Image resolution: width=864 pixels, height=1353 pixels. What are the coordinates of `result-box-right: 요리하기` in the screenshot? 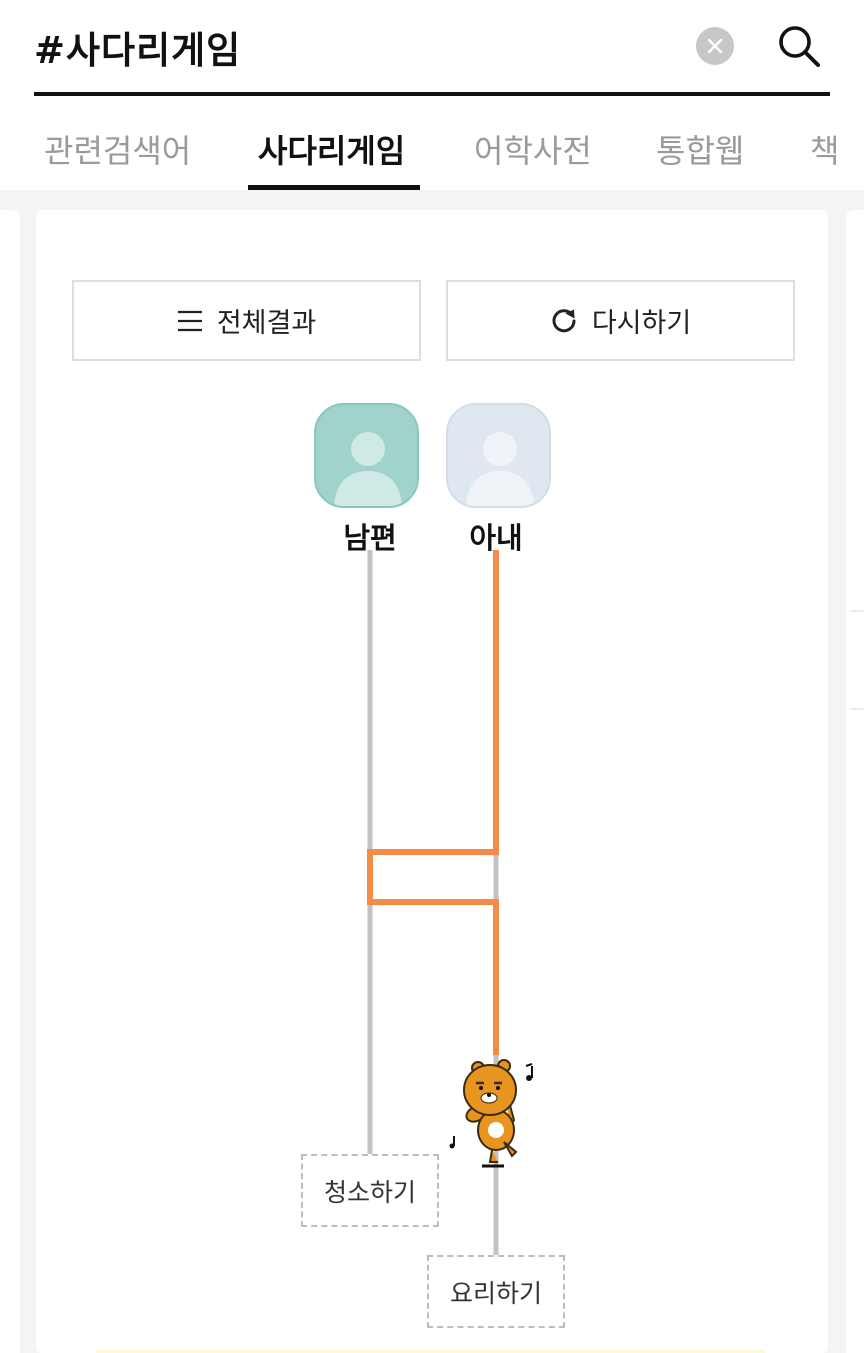 It's located at (496, 1291).